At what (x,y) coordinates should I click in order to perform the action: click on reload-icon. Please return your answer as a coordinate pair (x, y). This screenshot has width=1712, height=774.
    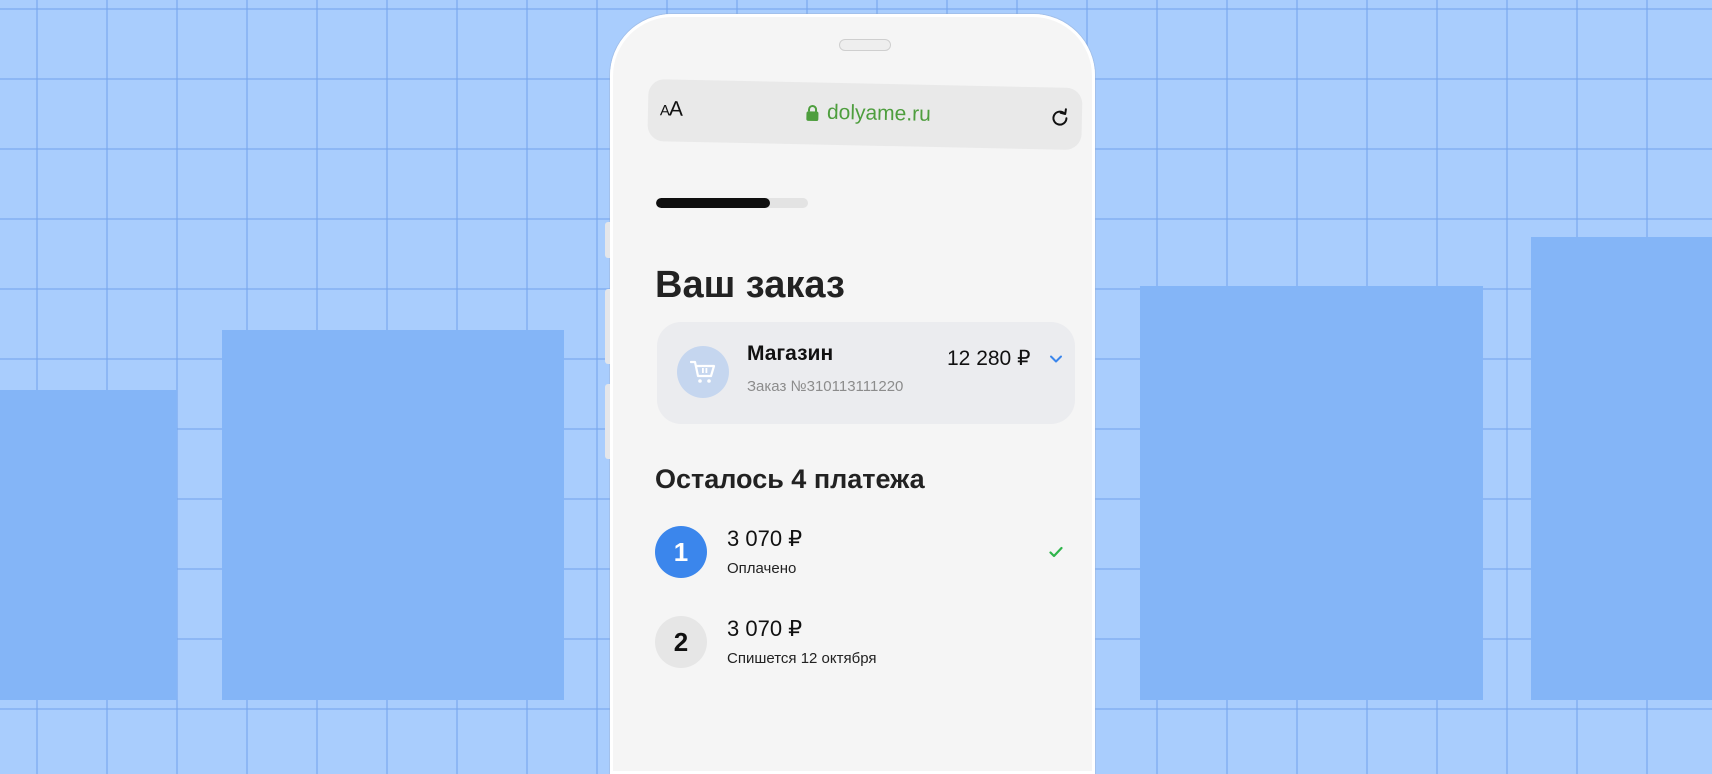
    Looking at the image, I should click on (1060, 117).